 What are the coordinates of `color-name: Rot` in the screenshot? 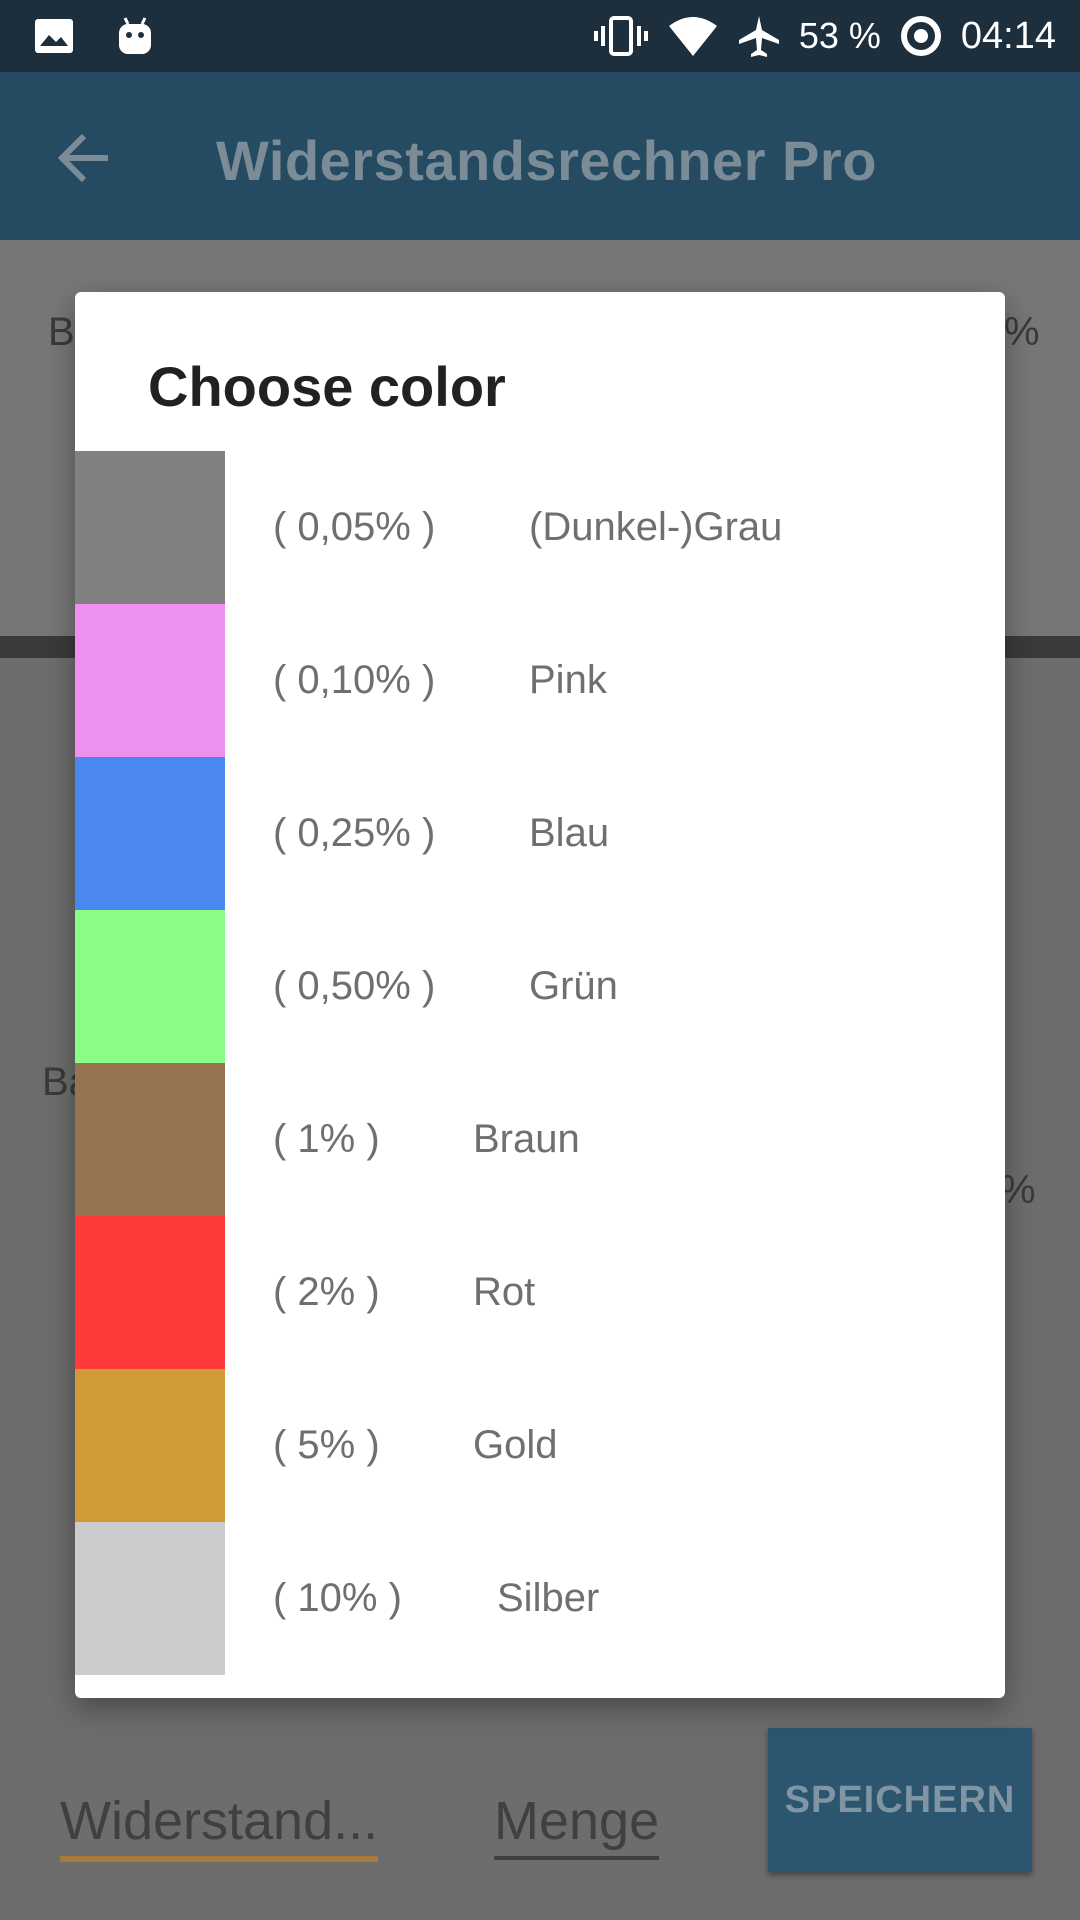 It's located at (504, 1292).